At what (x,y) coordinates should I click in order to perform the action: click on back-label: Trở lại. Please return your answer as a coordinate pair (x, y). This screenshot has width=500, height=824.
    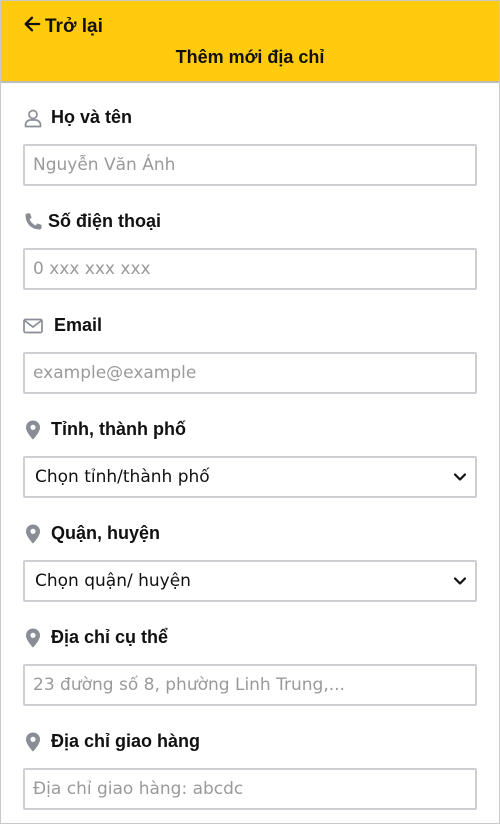
    Looking at the image, I should click on (74, 26).